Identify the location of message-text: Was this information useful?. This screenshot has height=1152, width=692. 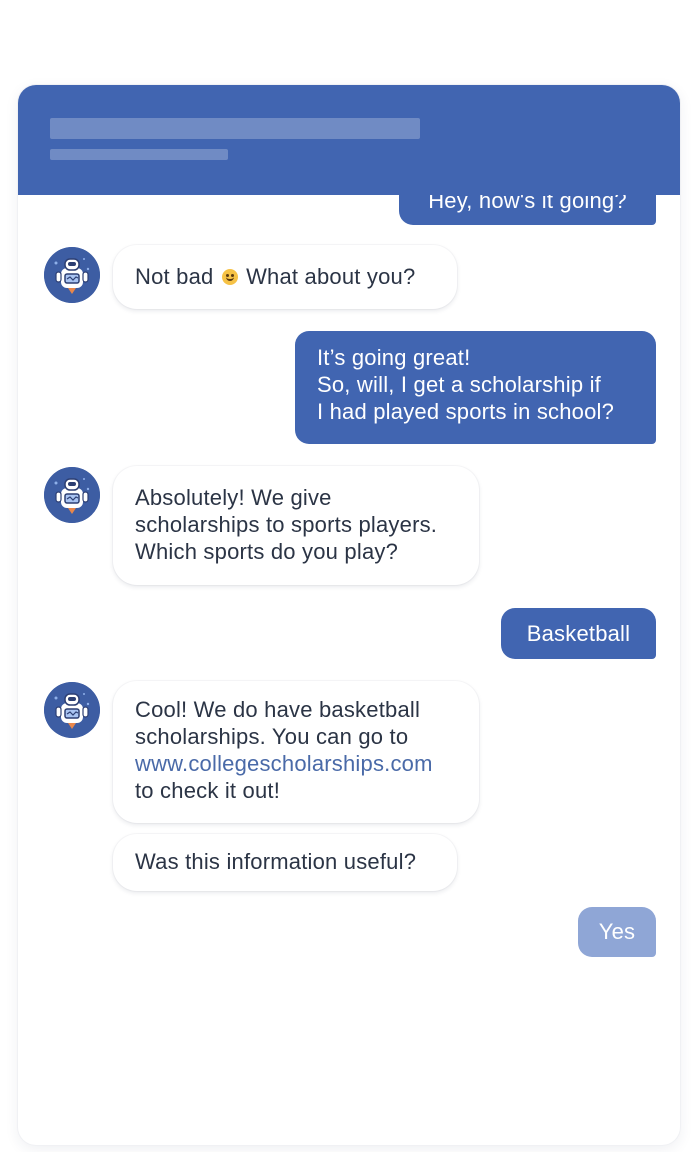
(276, 861).